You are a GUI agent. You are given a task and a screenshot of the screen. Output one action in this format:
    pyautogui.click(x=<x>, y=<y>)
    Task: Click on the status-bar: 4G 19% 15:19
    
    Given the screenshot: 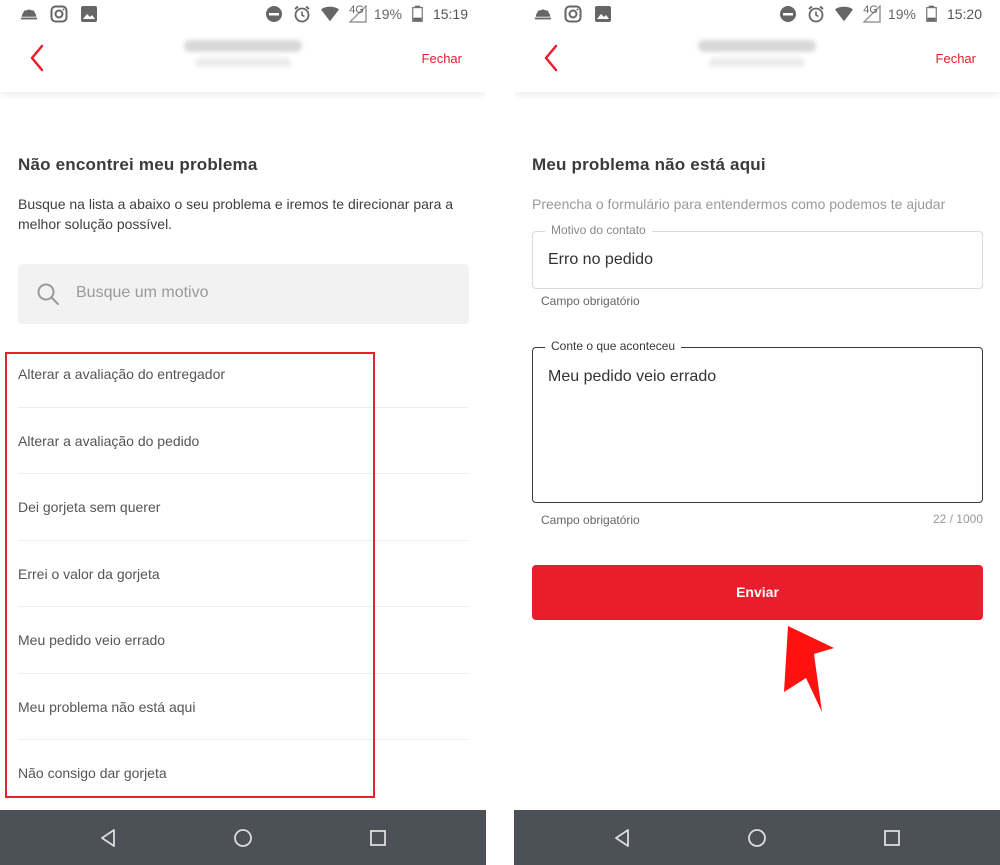 What is the action you would take?
    pyautogui.click(x=243, y=14)
    